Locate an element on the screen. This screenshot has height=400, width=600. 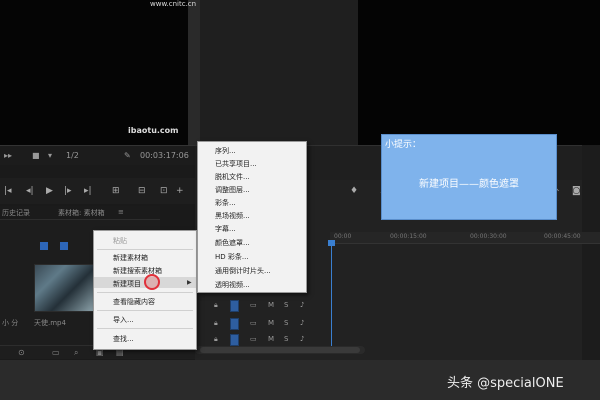
tab-bin: 素材箱 is located at coordinates (81, 213).